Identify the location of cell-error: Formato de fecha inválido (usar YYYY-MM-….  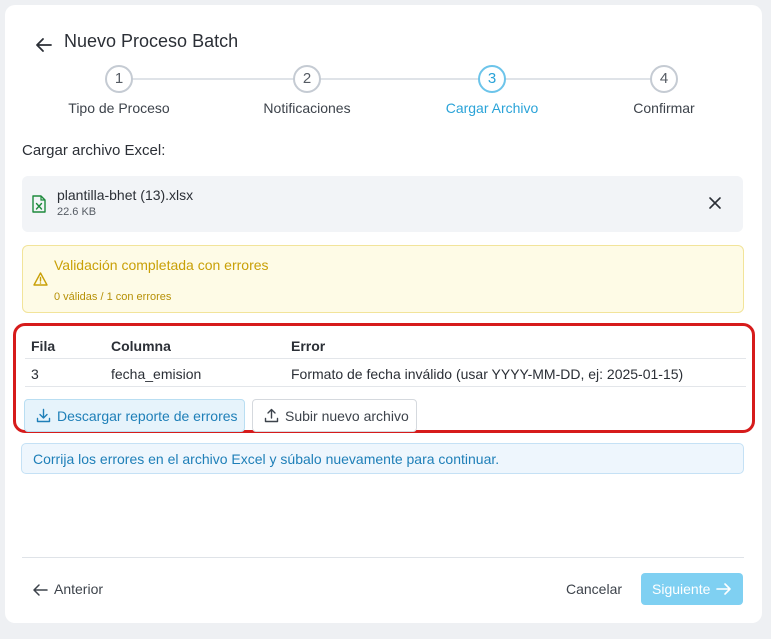
(487, 374).